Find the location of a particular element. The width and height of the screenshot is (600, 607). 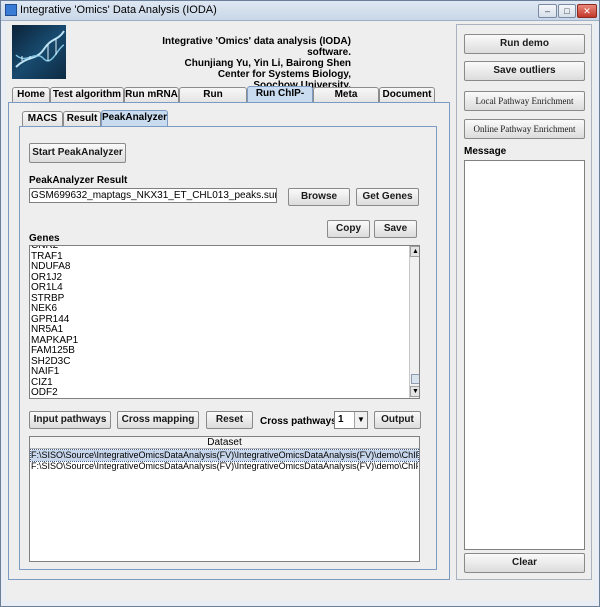

tab-home: Home is located at coordinates (31, 94).